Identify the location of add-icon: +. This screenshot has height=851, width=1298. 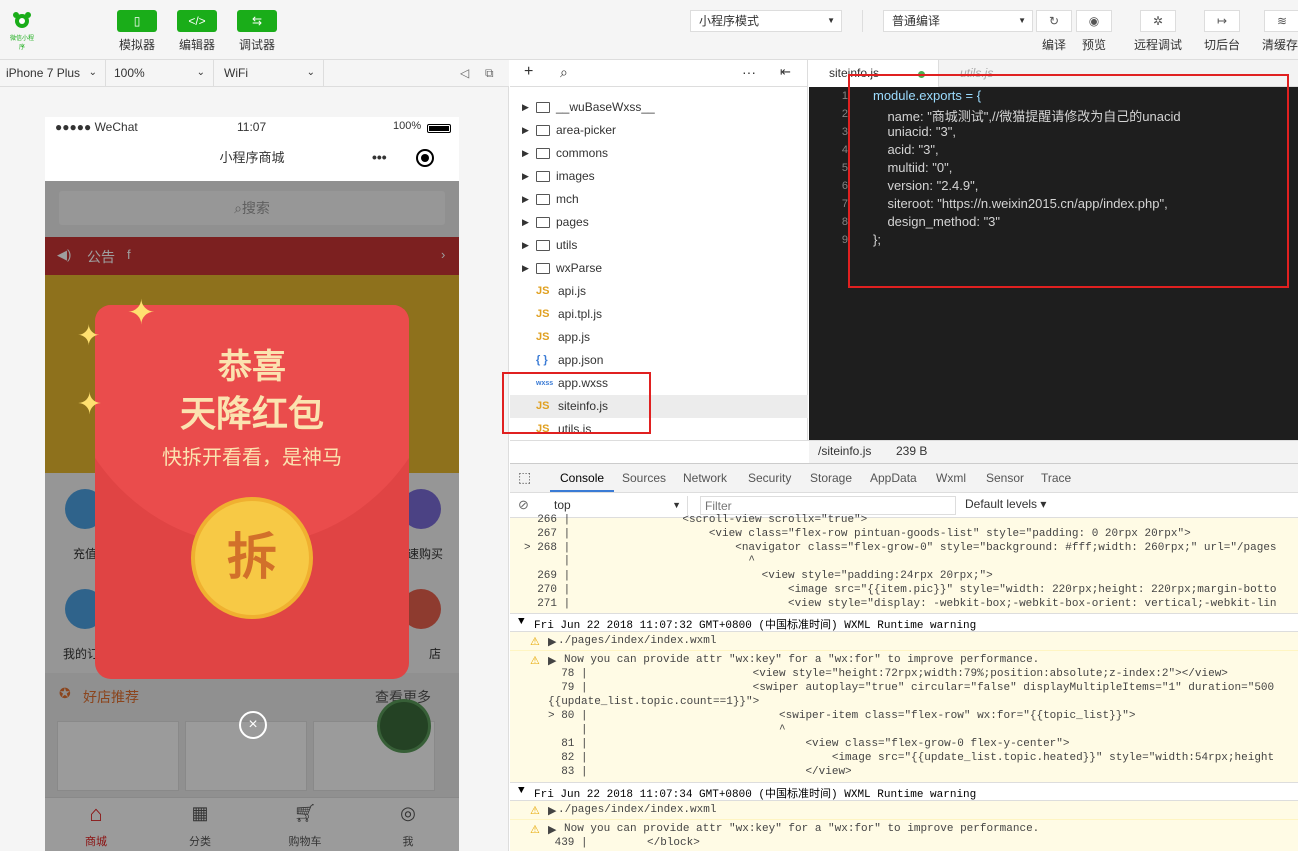
(528, 72).